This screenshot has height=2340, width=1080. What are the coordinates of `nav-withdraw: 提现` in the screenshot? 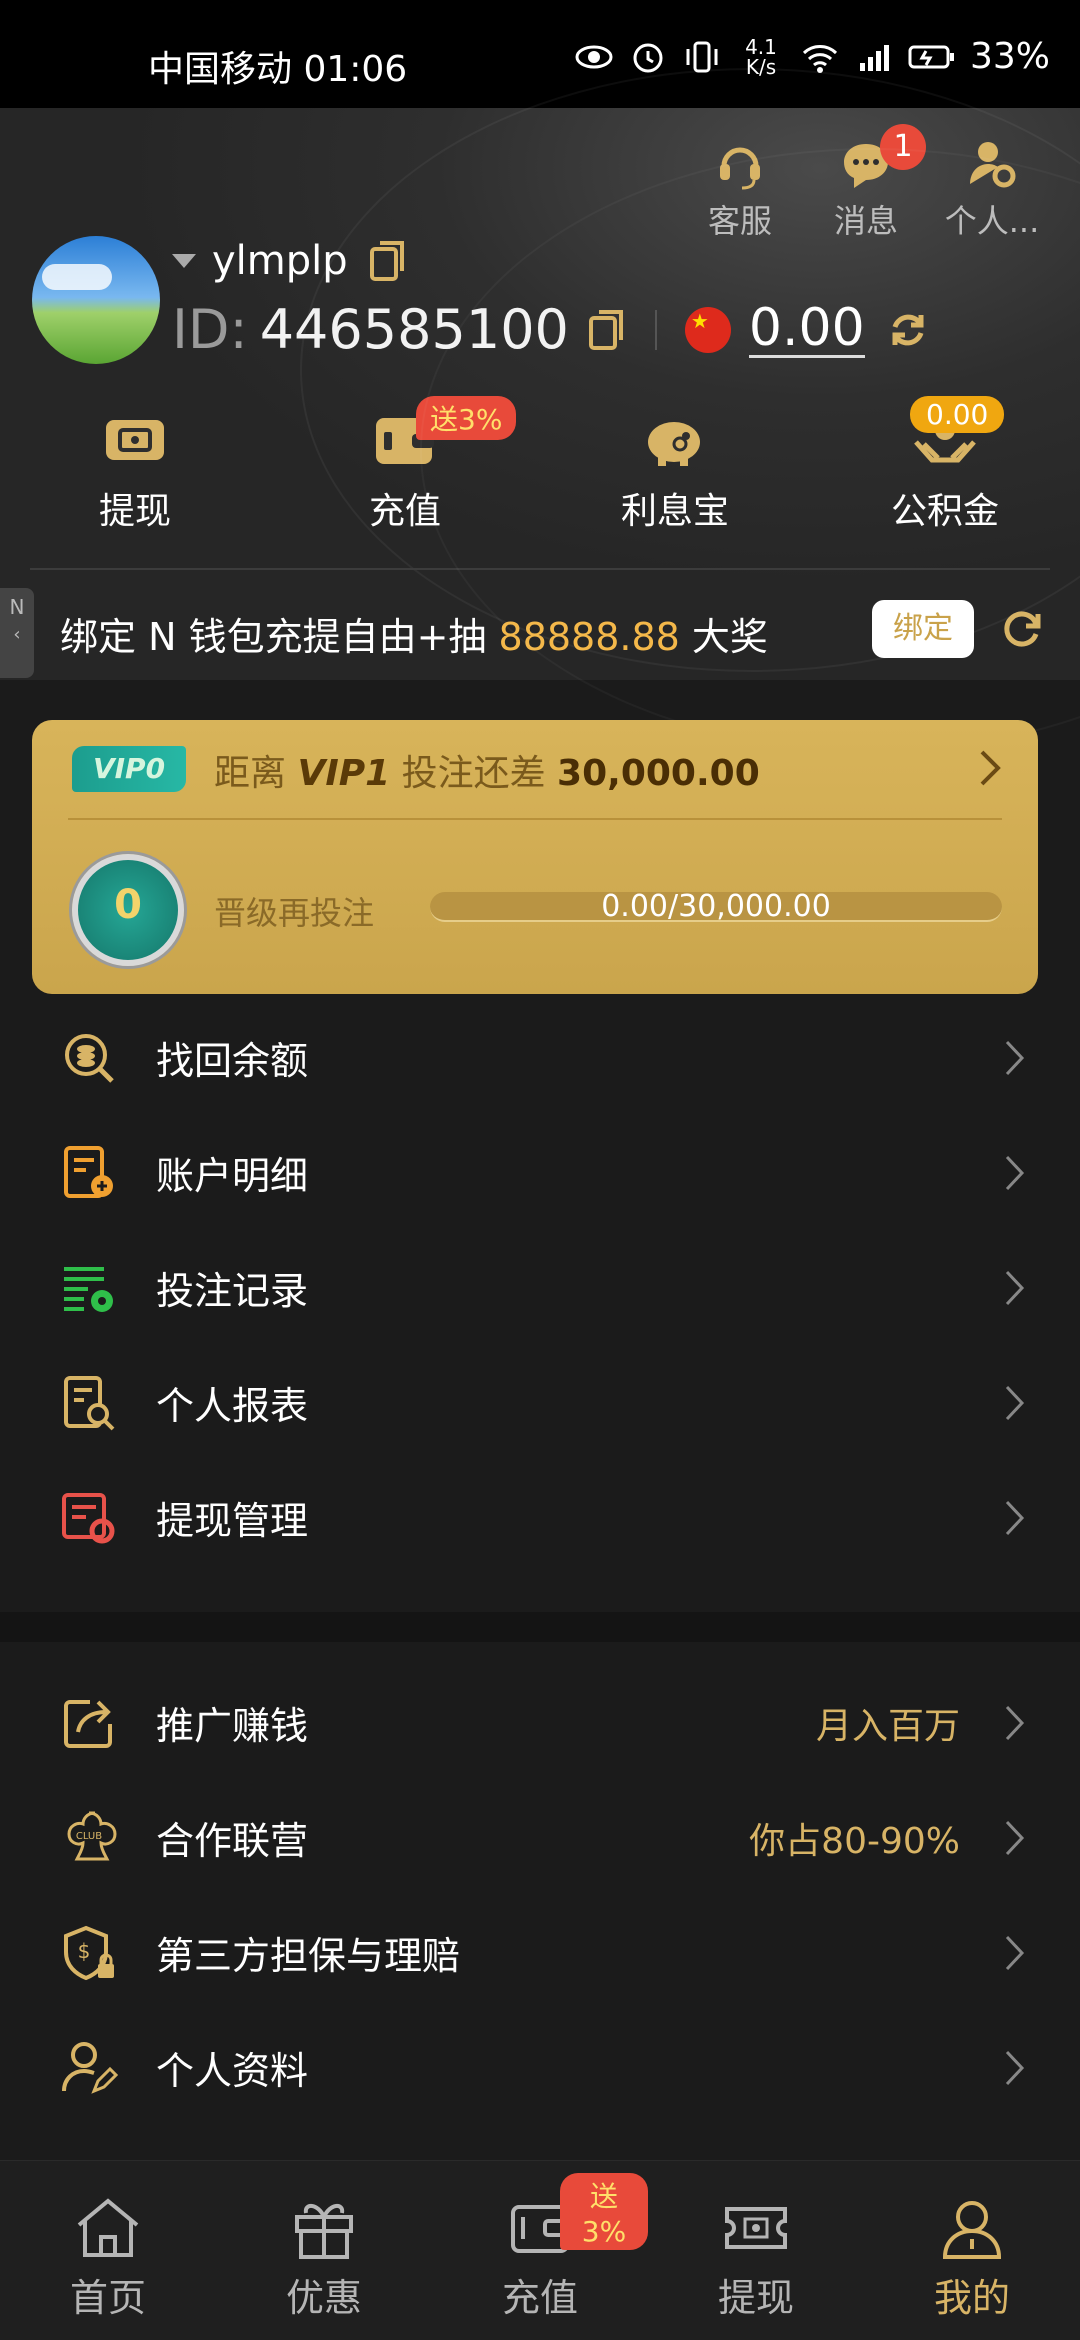 It's located at (756, 2250).